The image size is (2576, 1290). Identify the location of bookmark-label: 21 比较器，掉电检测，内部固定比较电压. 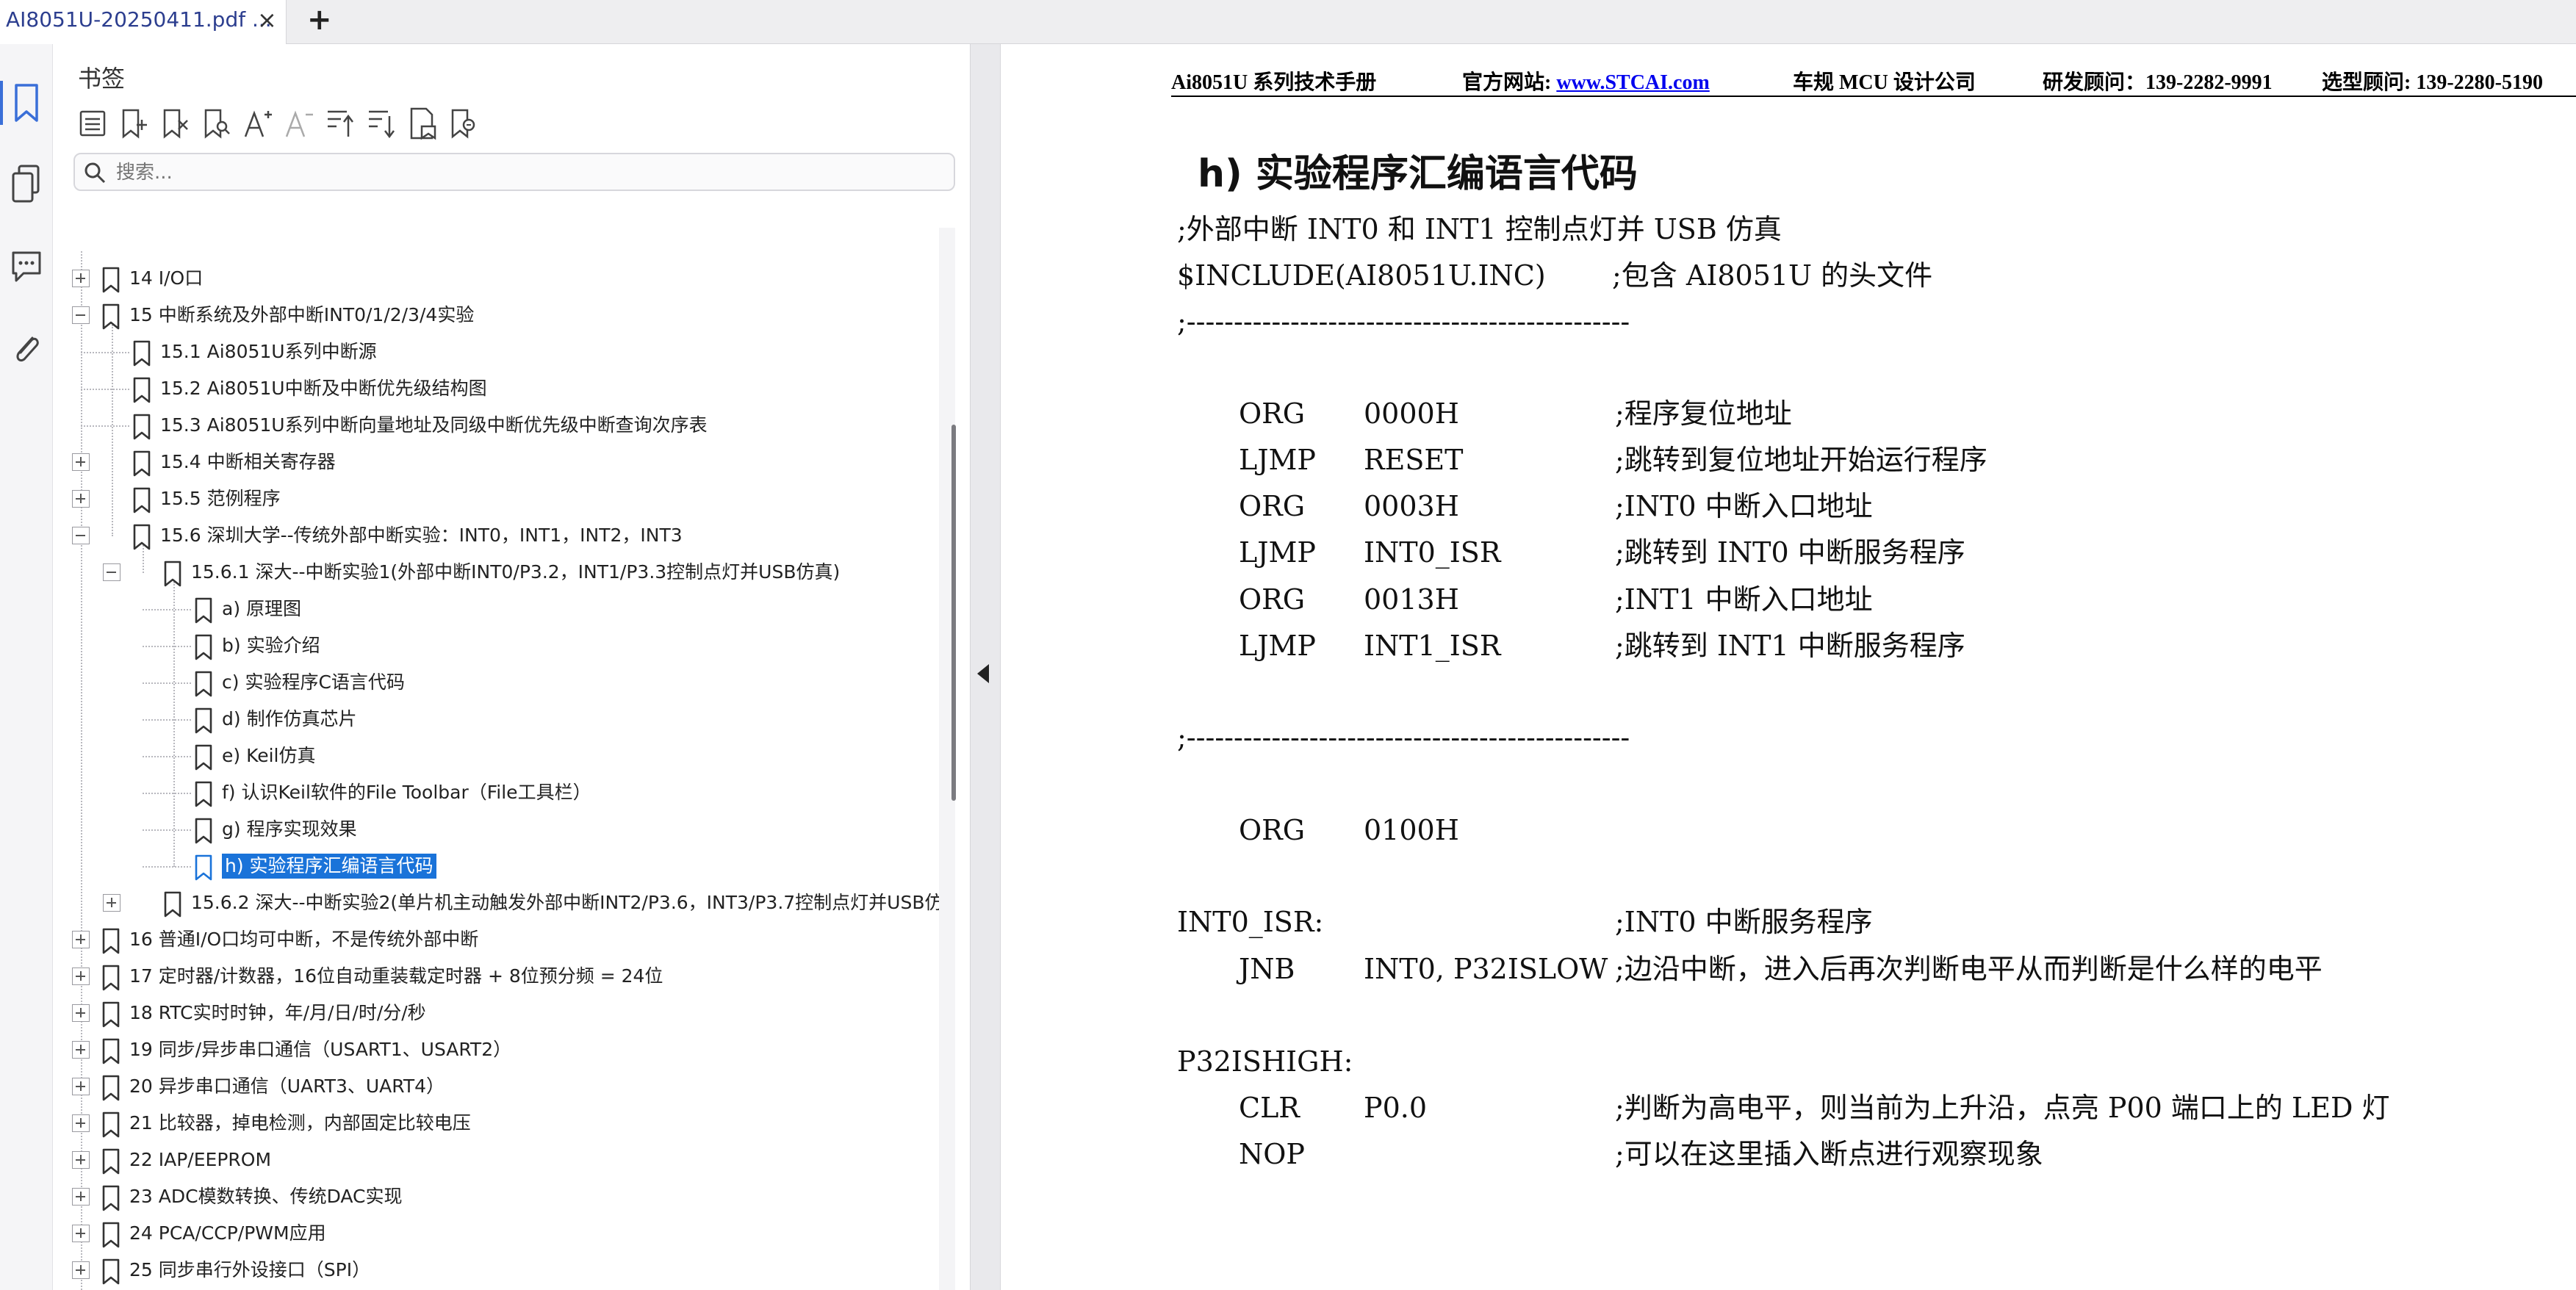
(300, 1123).